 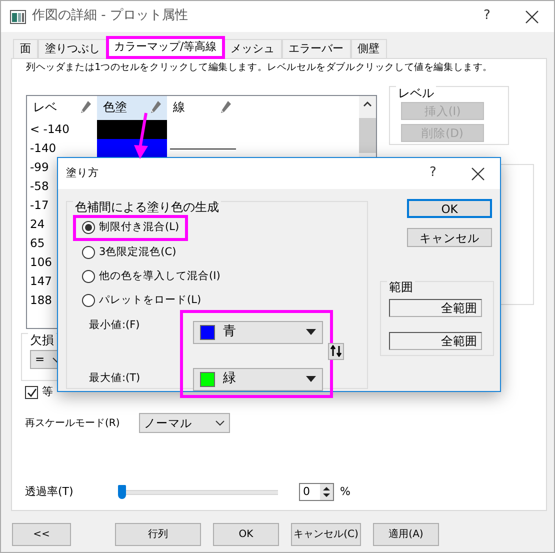 I want to click on group-title: 範囲, so click(x=401, y=287).